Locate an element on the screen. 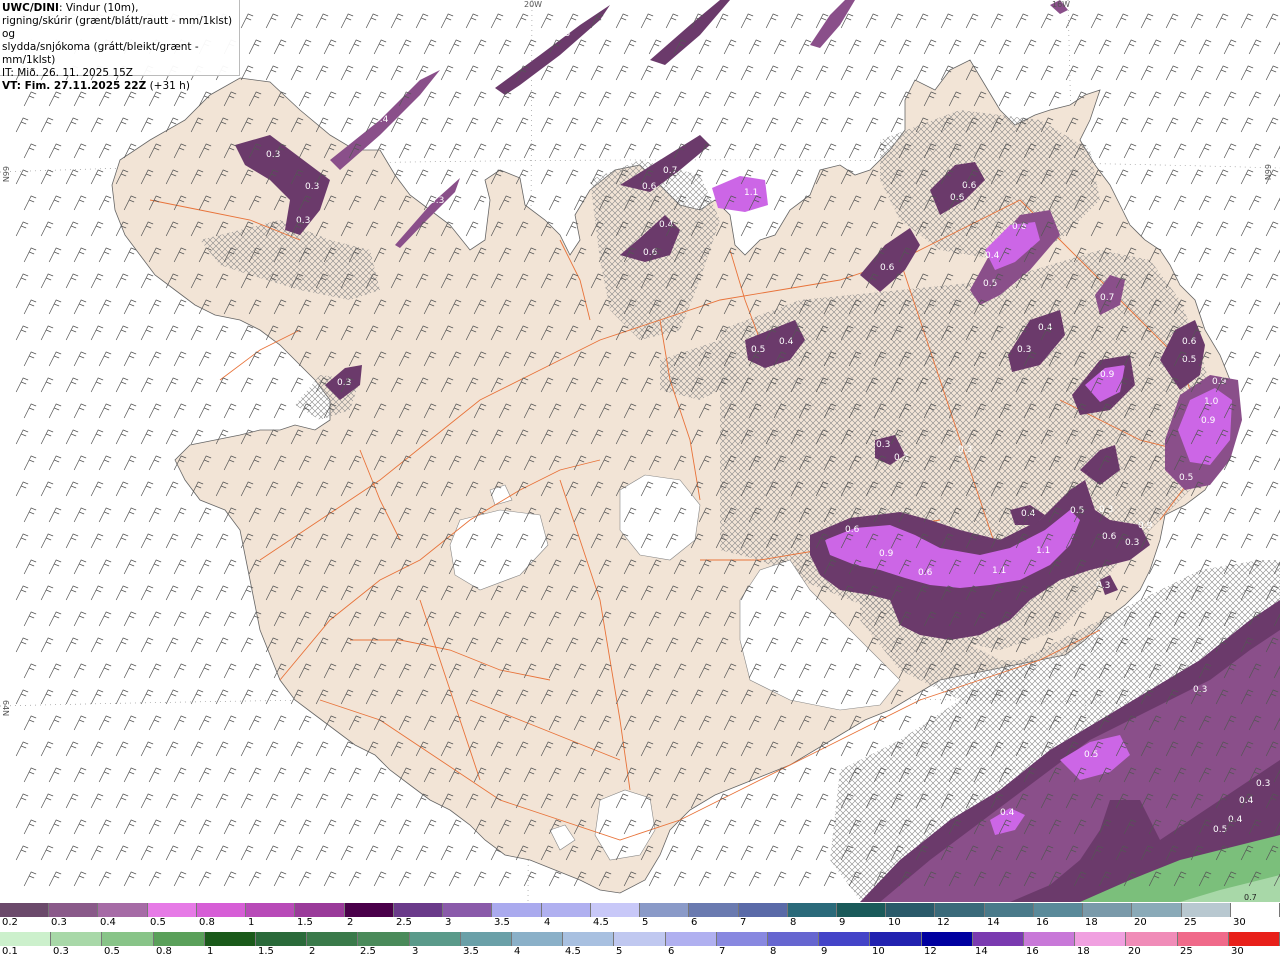 This screenshot has width=1280, height=960. legend-label: 0.5 is located at coordinates (112, 951).